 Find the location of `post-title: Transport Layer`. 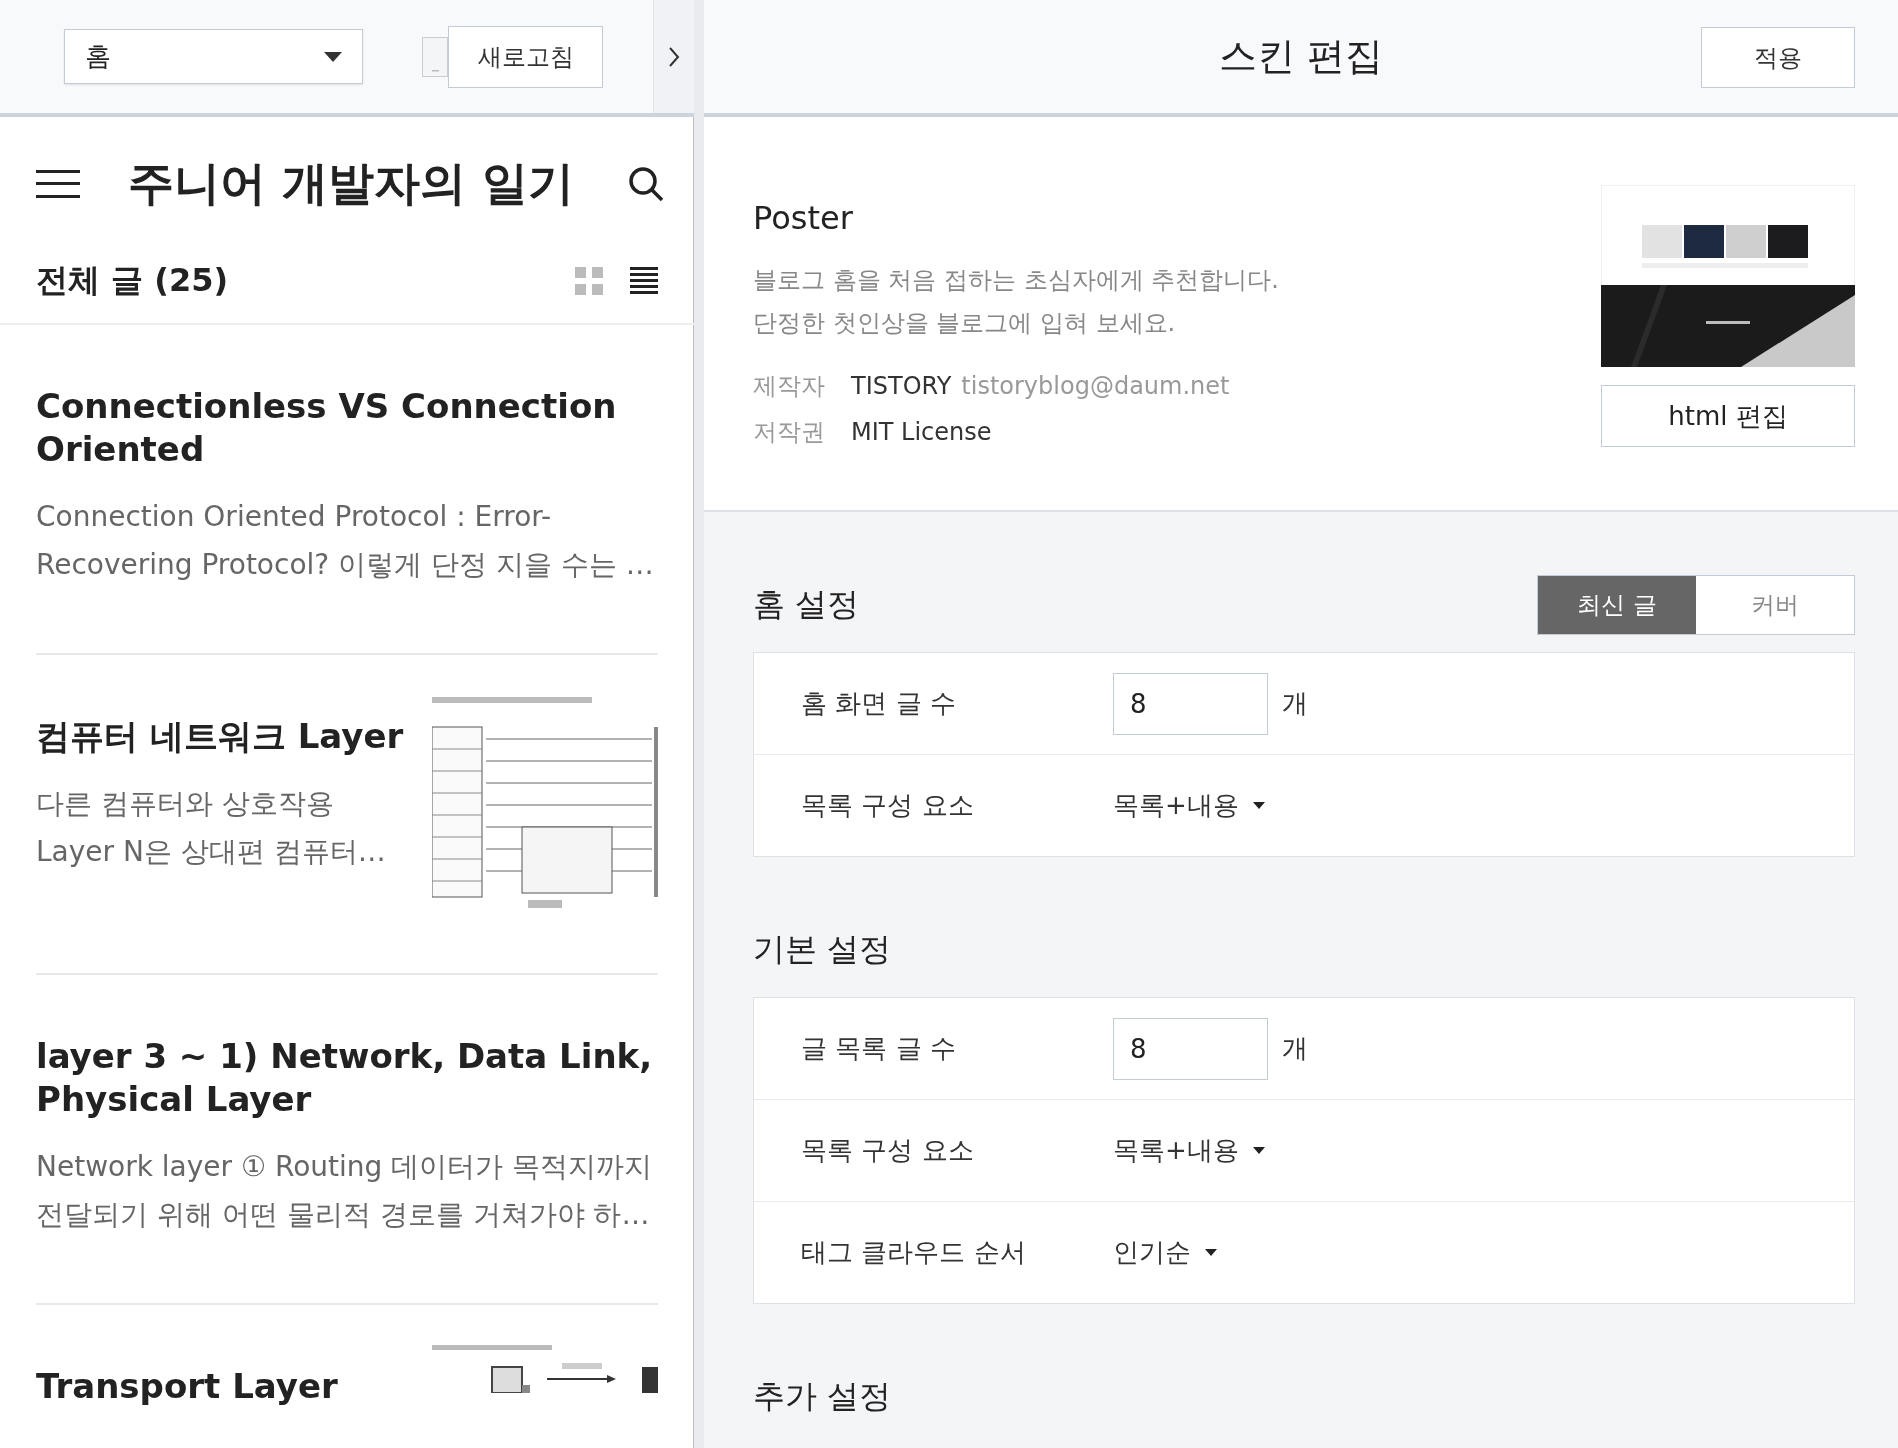

post-title: Transport Layer is located at coordinates (234, 1386).